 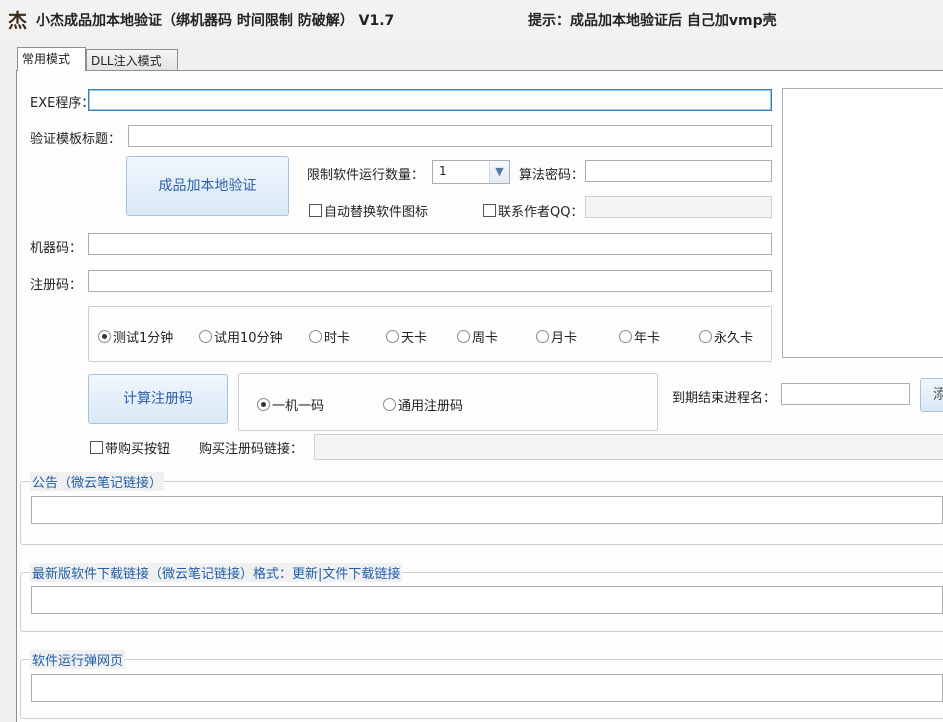 I want to click on tab-dll-inject-mode: DLL注入模式, so click(x=132, y=59).